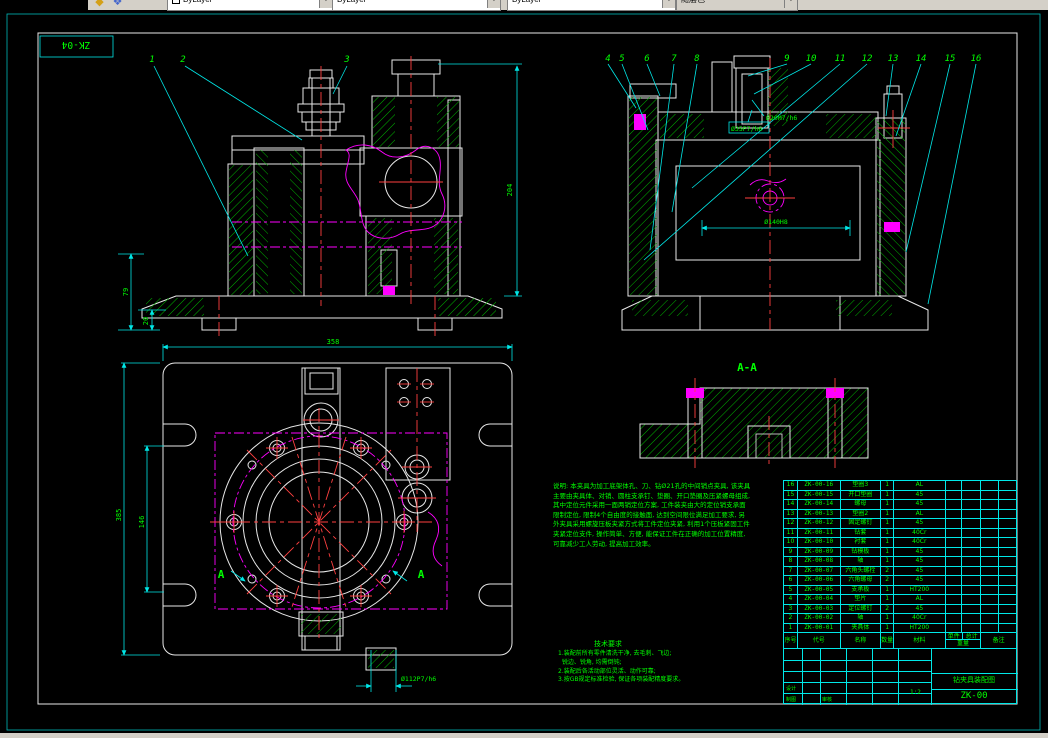 The image size is (1048, 738). Describe the element at coordinates (146, 321) in the screenshot. I see `dim-label: 20` at that location.